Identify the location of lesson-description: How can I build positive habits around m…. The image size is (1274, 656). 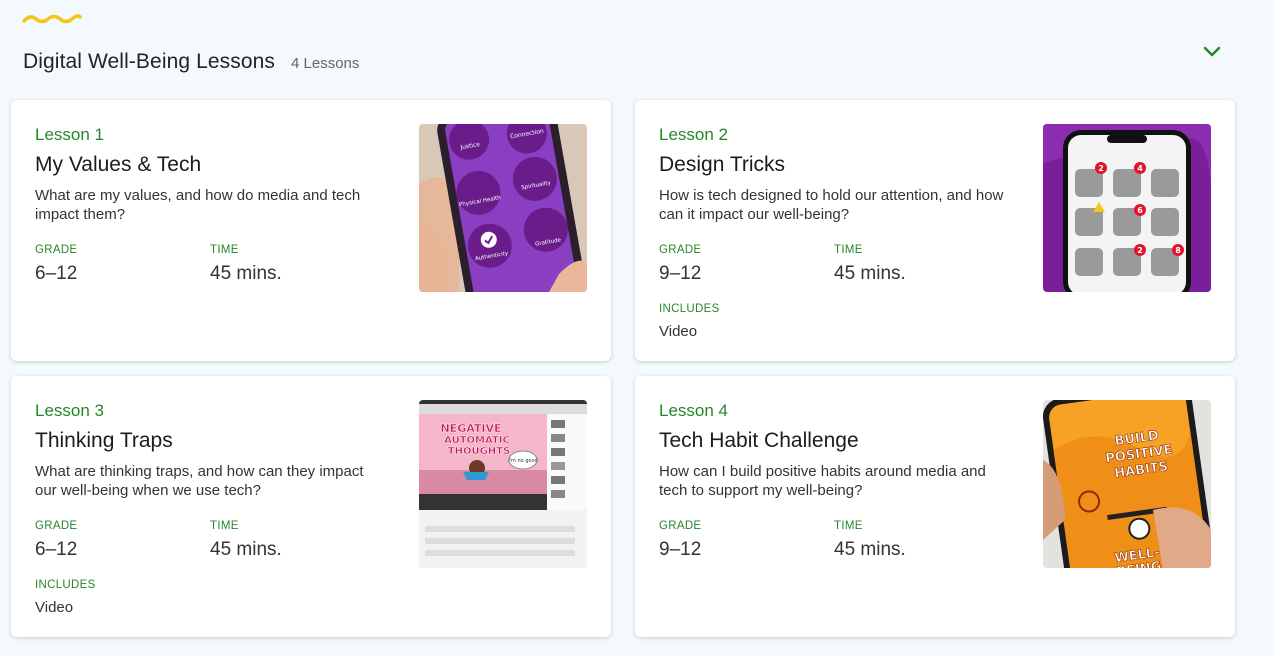
(822, 481).